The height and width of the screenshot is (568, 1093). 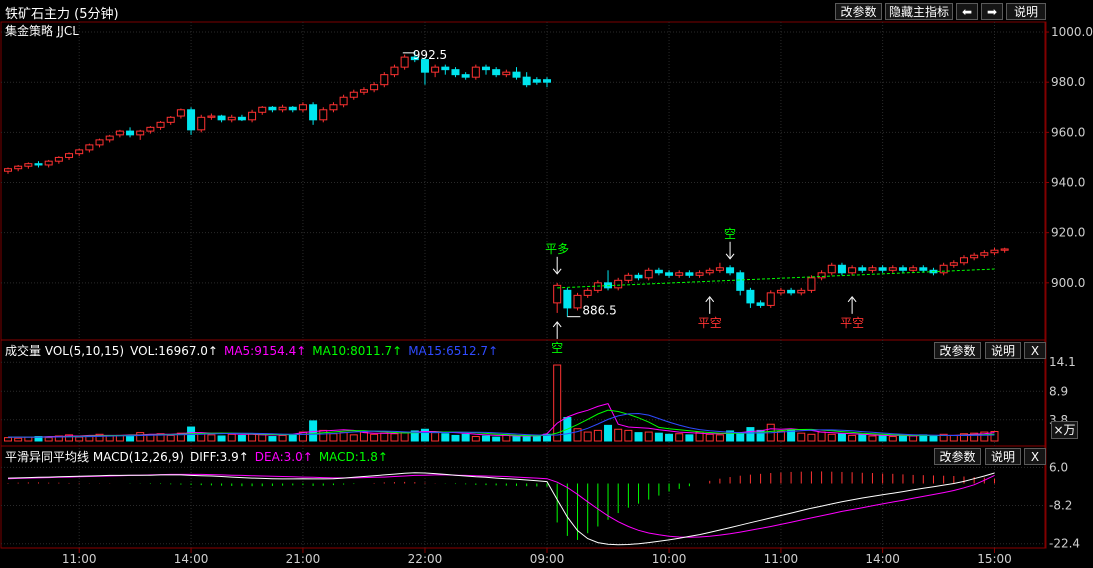 I want to click on macd-diff-line, so click(x=501, y=509).